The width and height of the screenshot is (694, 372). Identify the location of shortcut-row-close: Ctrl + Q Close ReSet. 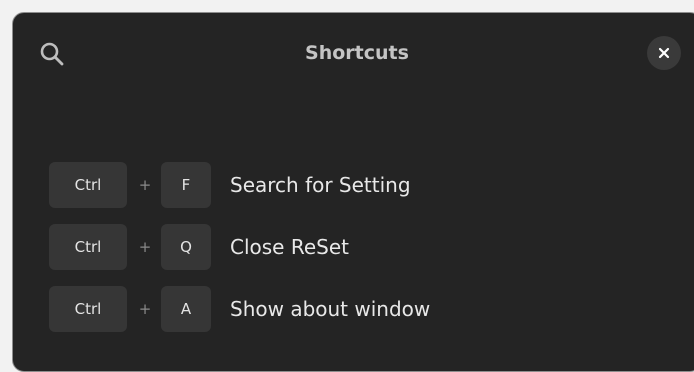
(349, 247).